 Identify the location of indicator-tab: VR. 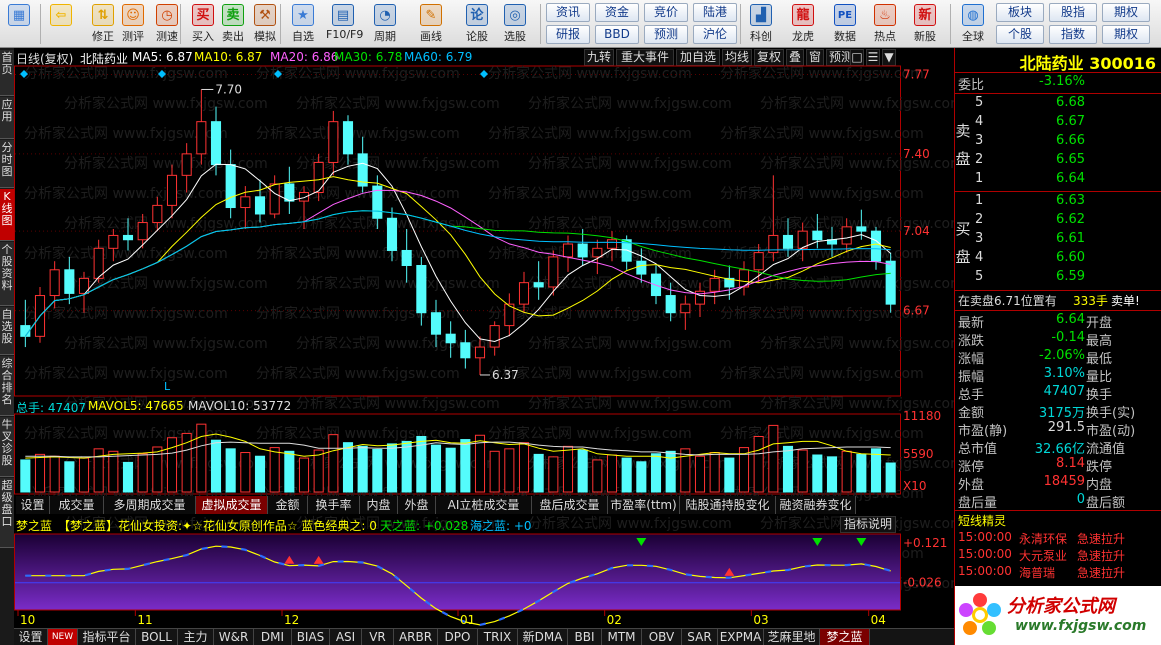
(378, 637).